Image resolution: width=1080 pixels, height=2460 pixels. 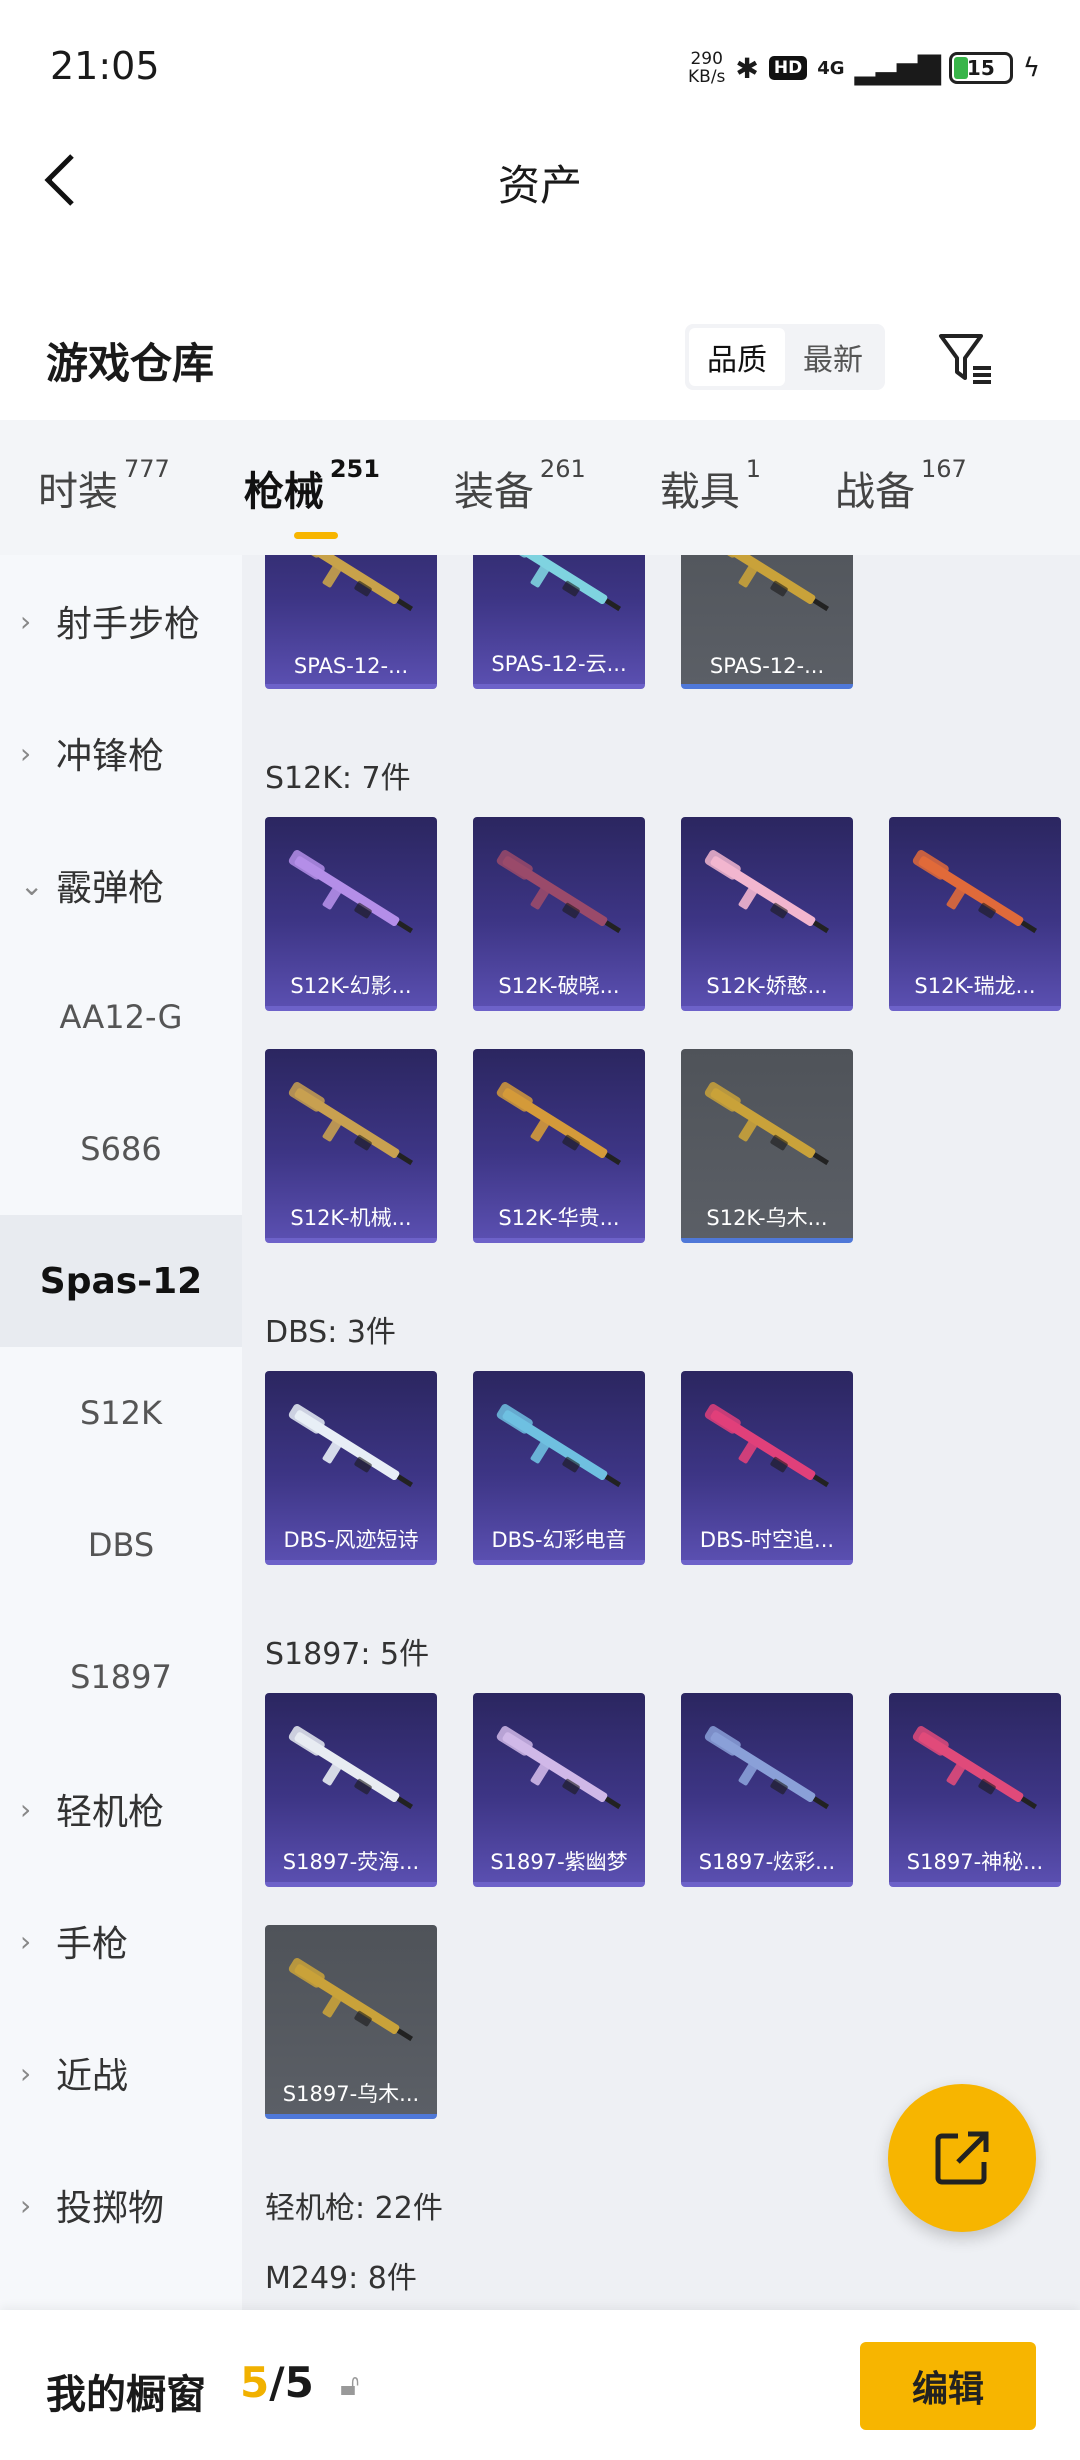 What do you see at coordinates (128, 624) in the screenshot?
I see `sidebar-item-label: 射手步枪` at bounding box center [128, 624].